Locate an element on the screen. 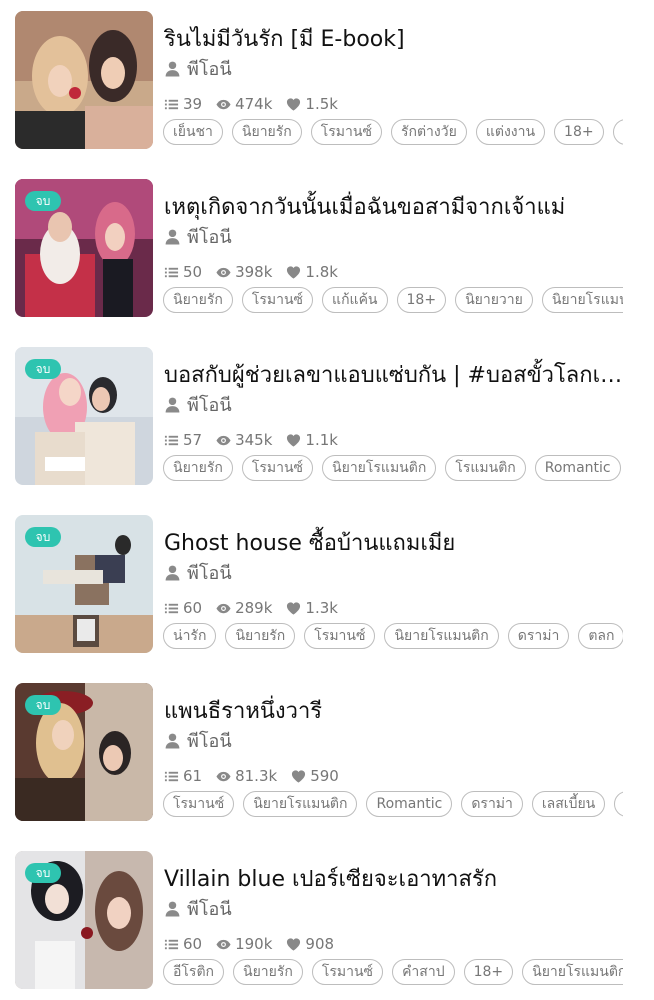 The image size is (654, 1000). like-count: 590 is located at coordinates (324, 776).